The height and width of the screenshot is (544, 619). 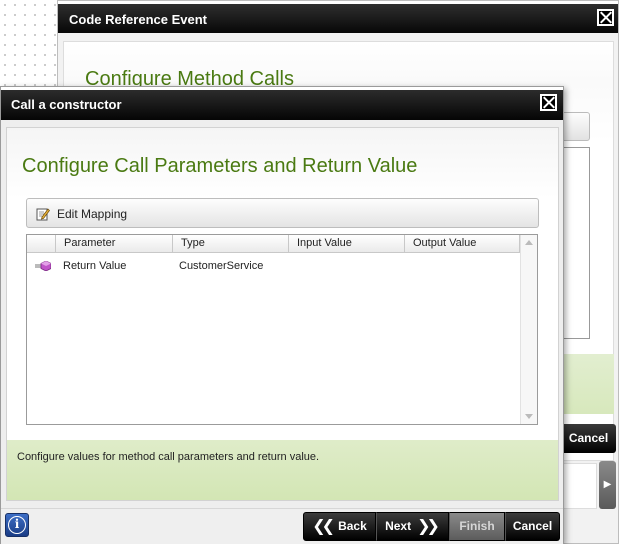 What do you see at coordinates (113, 243) in the screenshot?
I see `column-header-parameter: Parameter` at bounding box center [113, 243].